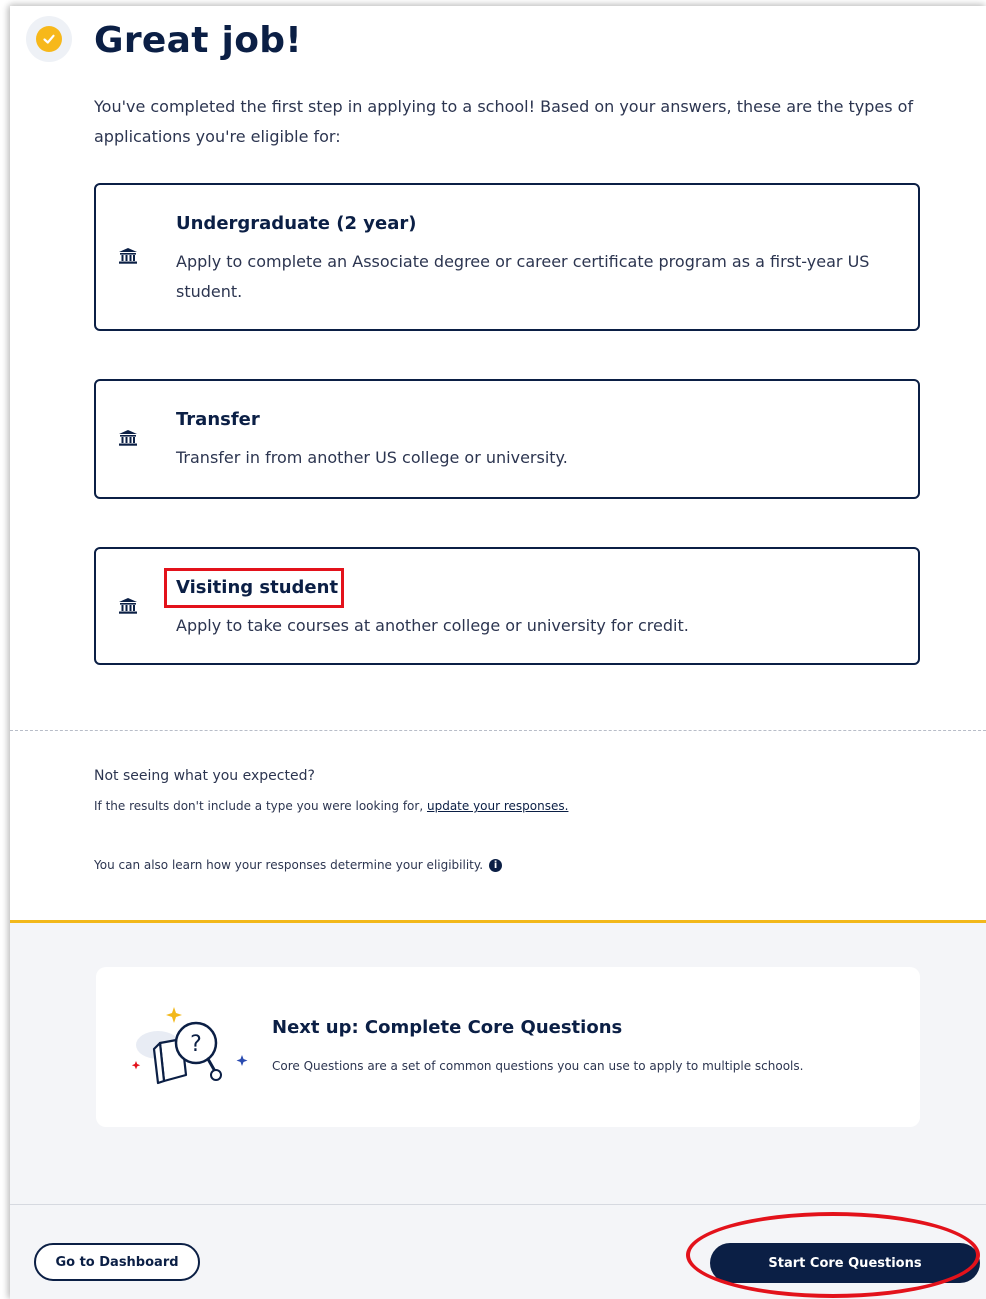 This screenshot has width=986, height=1299. What do you see at coordinates (498, 730) in the screenshot?
I see `dashed-divider` at bounding box center [498, 730].